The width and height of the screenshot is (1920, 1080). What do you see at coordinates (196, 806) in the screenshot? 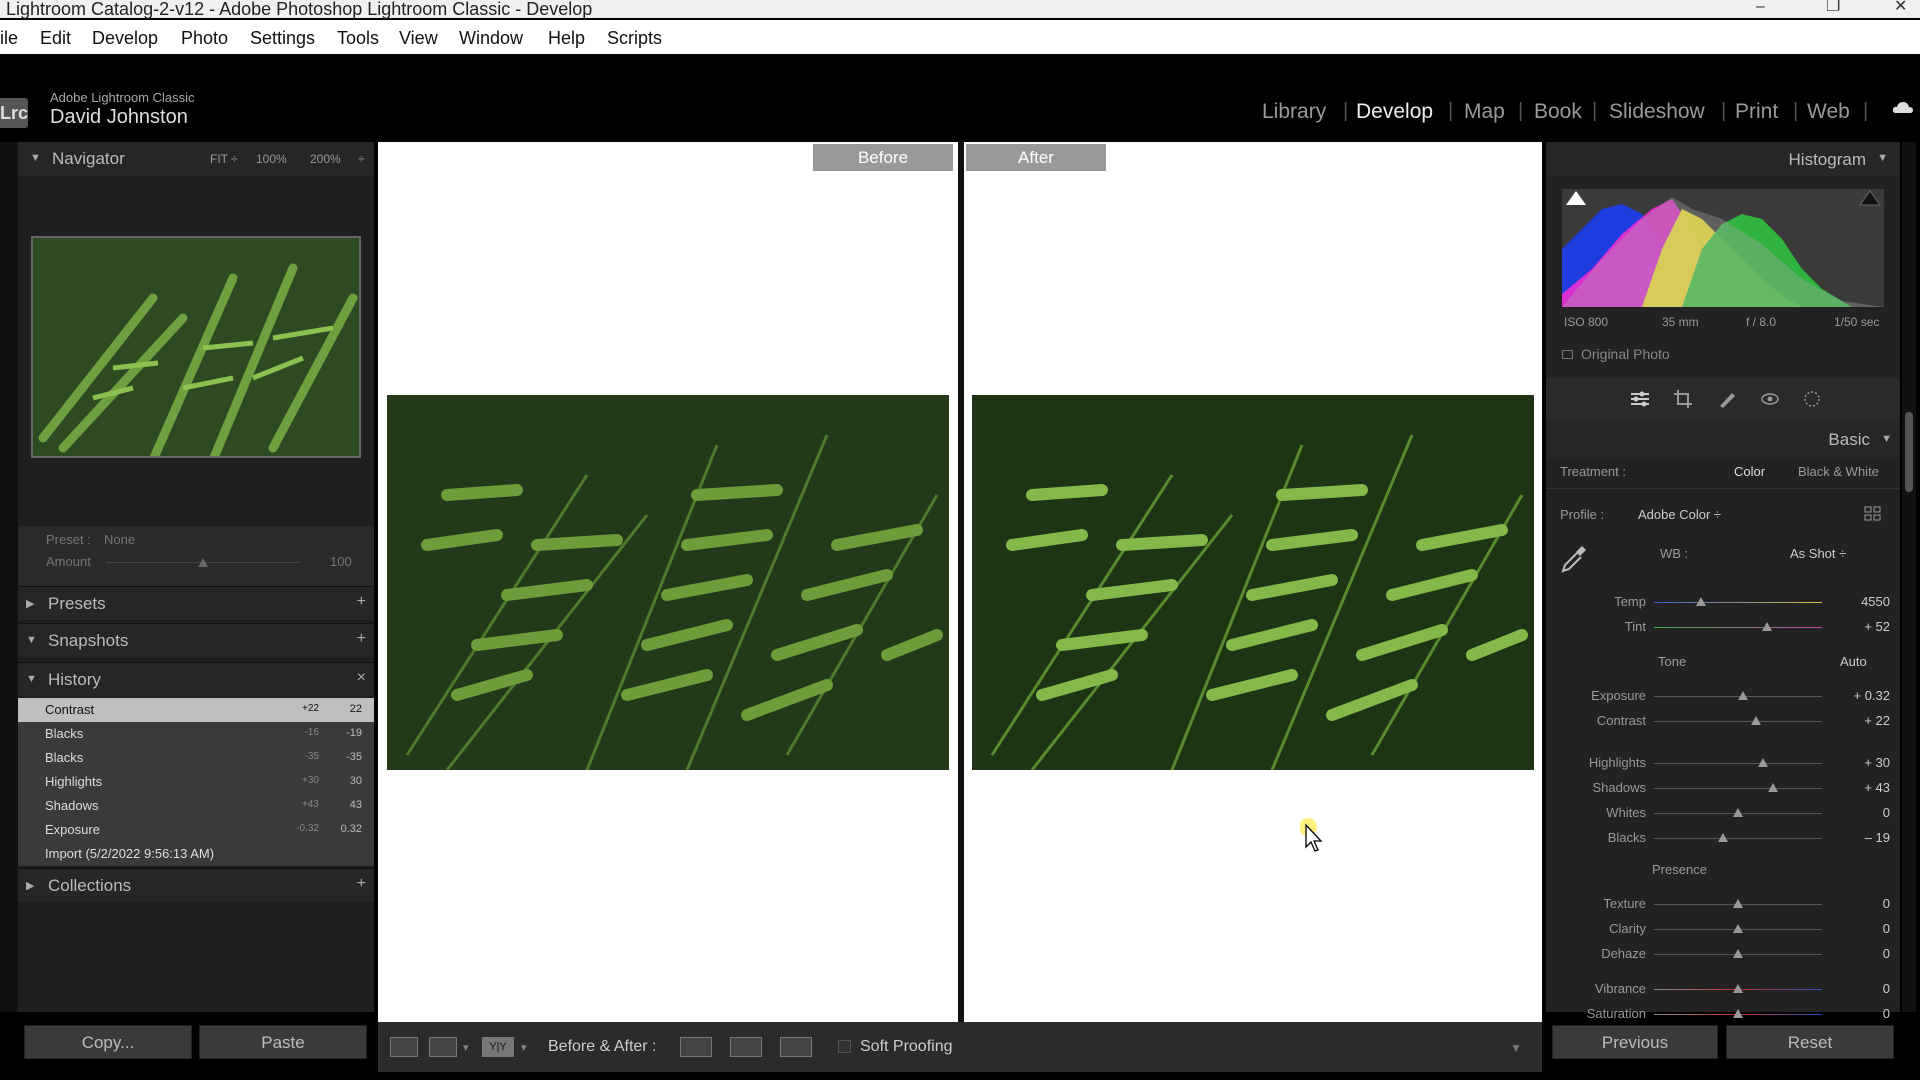
I see `history-row: Shadows +43 43` at bounding box center [196, 806].